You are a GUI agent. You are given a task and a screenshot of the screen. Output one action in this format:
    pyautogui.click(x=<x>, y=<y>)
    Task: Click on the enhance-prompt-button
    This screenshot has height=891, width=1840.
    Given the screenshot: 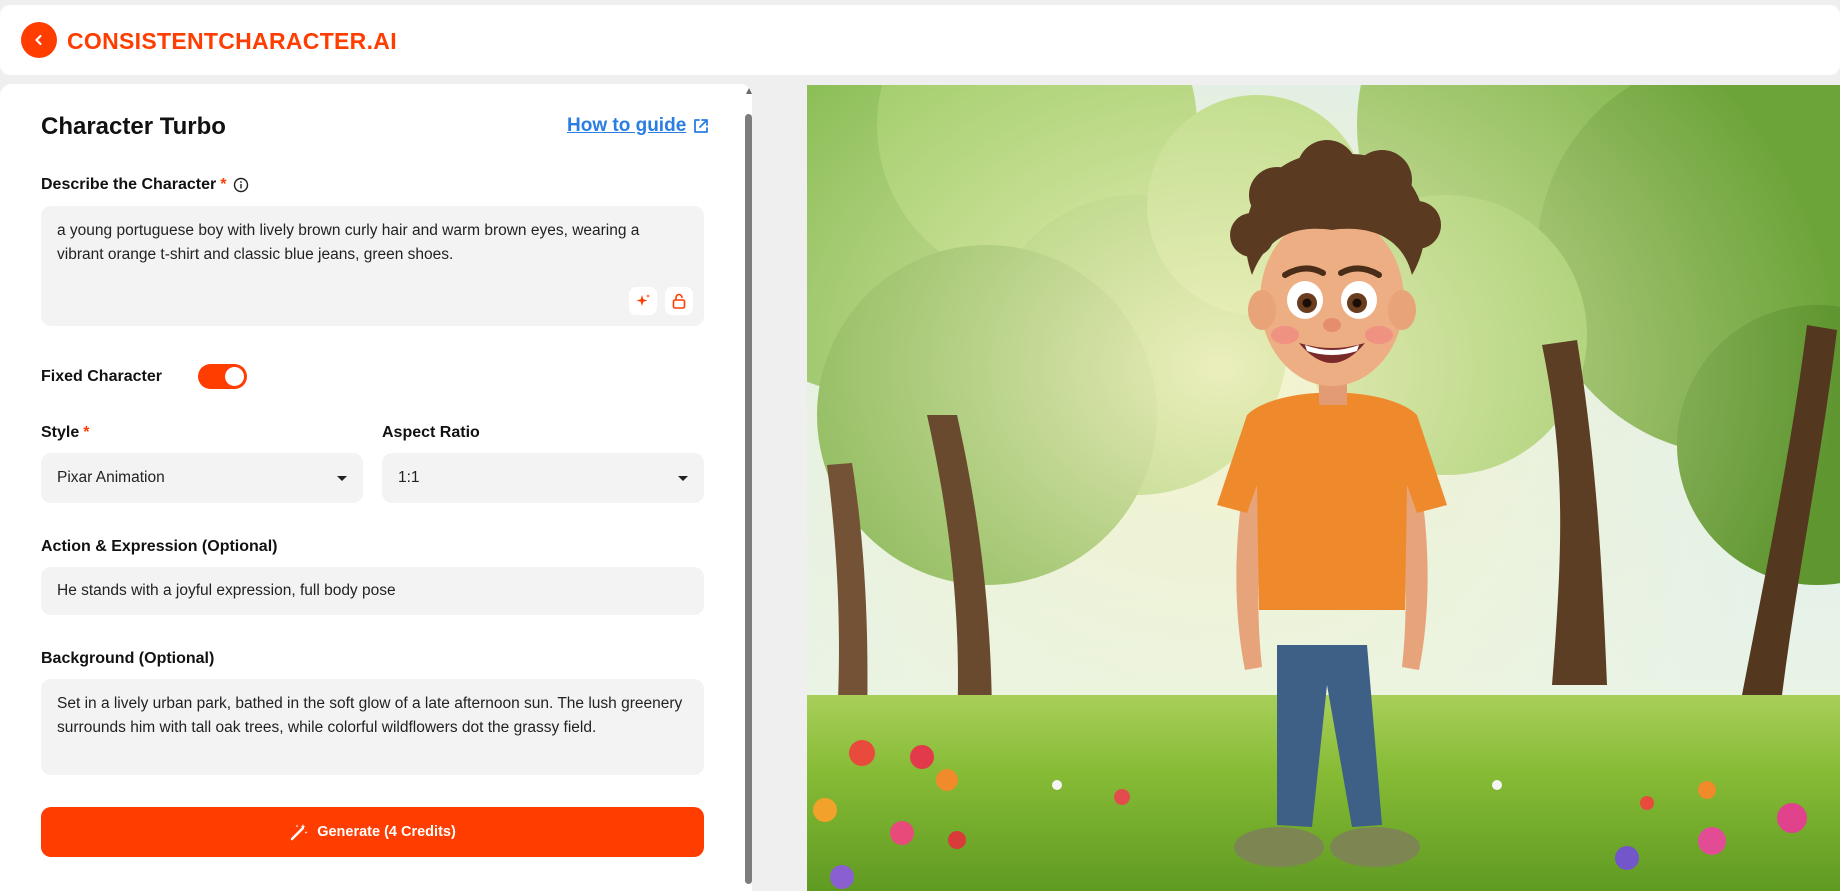 What is the action you would take?
    pyautogui.click(x=643, y=301)
    